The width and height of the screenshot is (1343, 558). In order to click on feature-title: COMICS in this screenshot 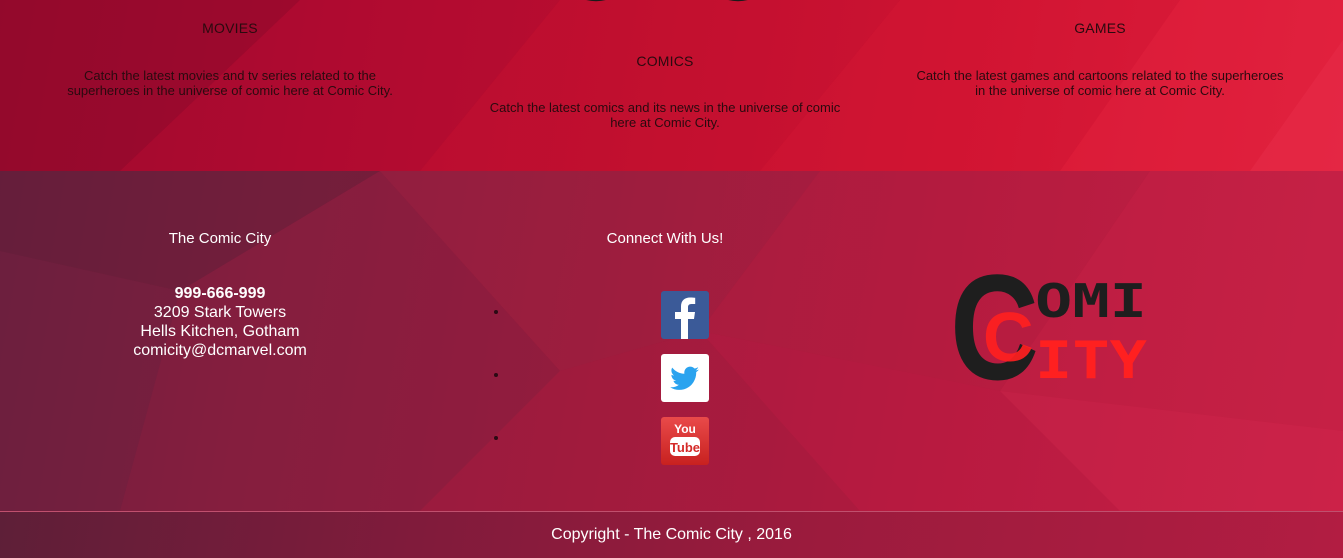, I will do `click(665, 61)`.